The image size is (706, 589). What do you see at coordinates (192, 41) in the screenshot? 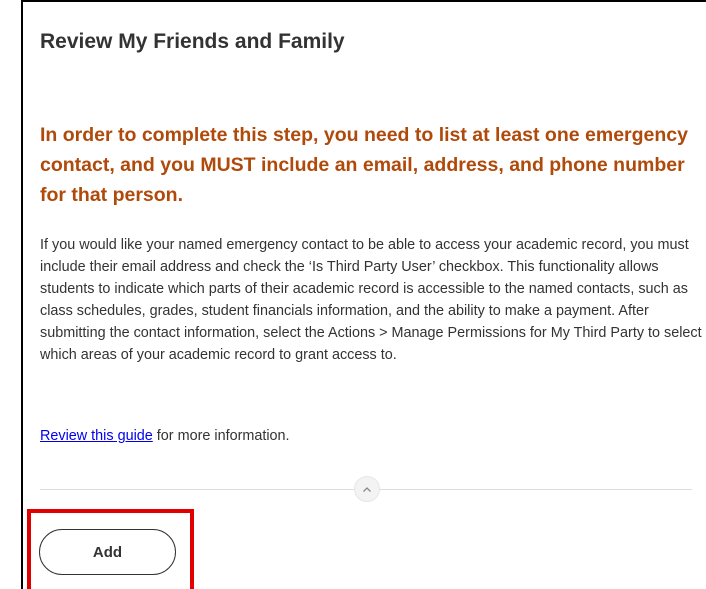
I see `page-title: Review My Friends and Family` at bounding box center [192, 41].